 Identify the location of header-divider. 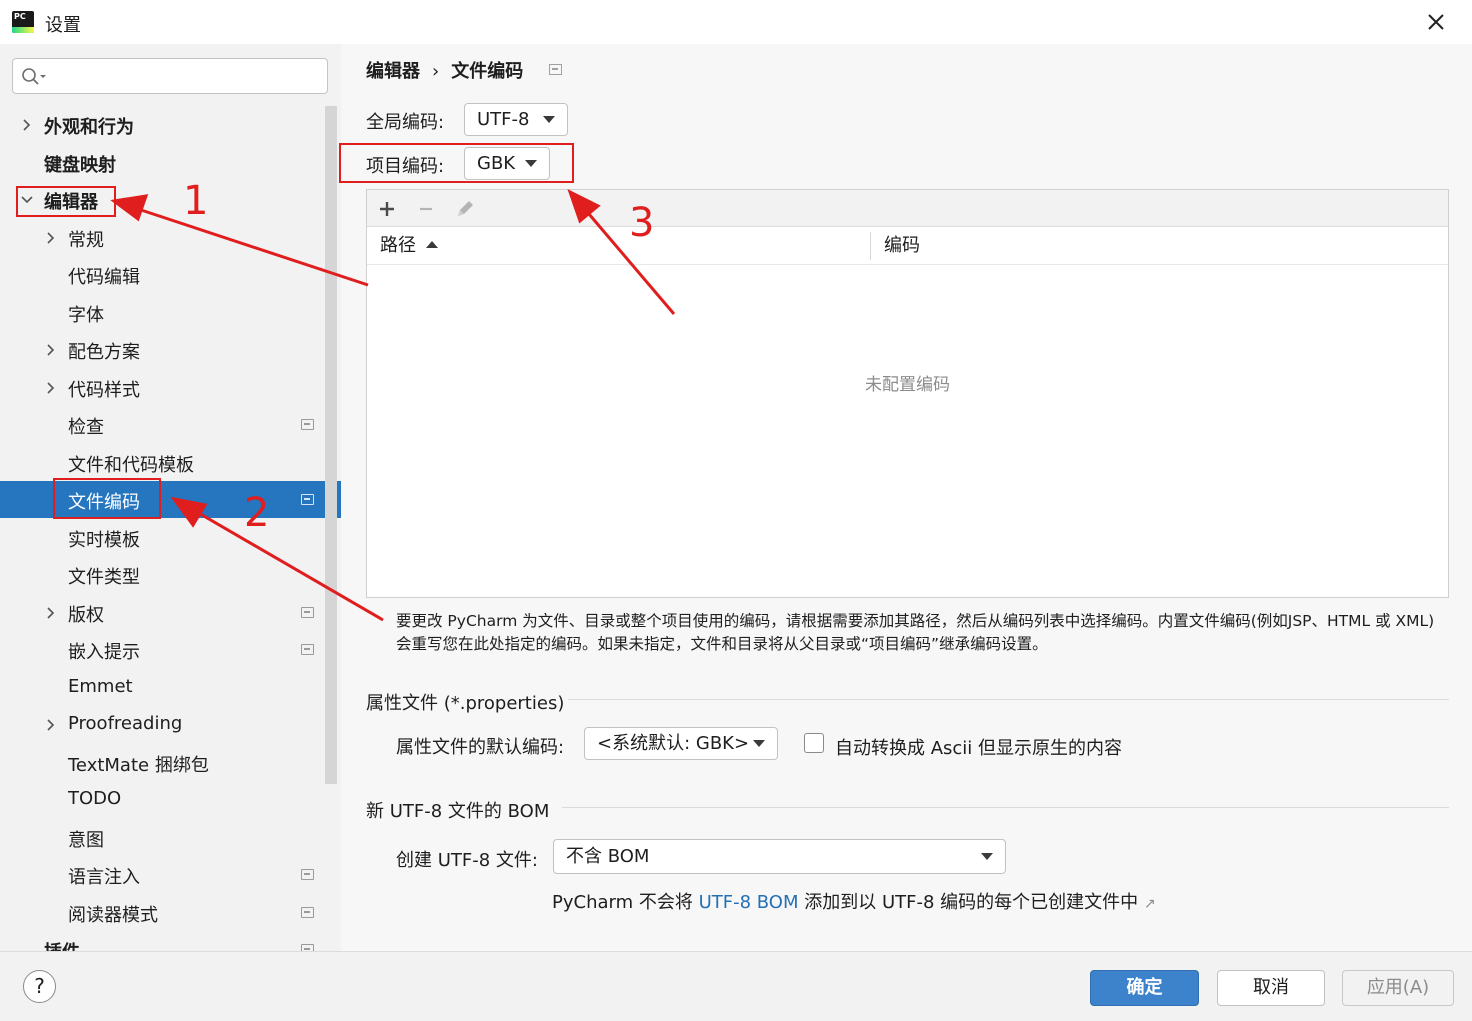
(907, 264).